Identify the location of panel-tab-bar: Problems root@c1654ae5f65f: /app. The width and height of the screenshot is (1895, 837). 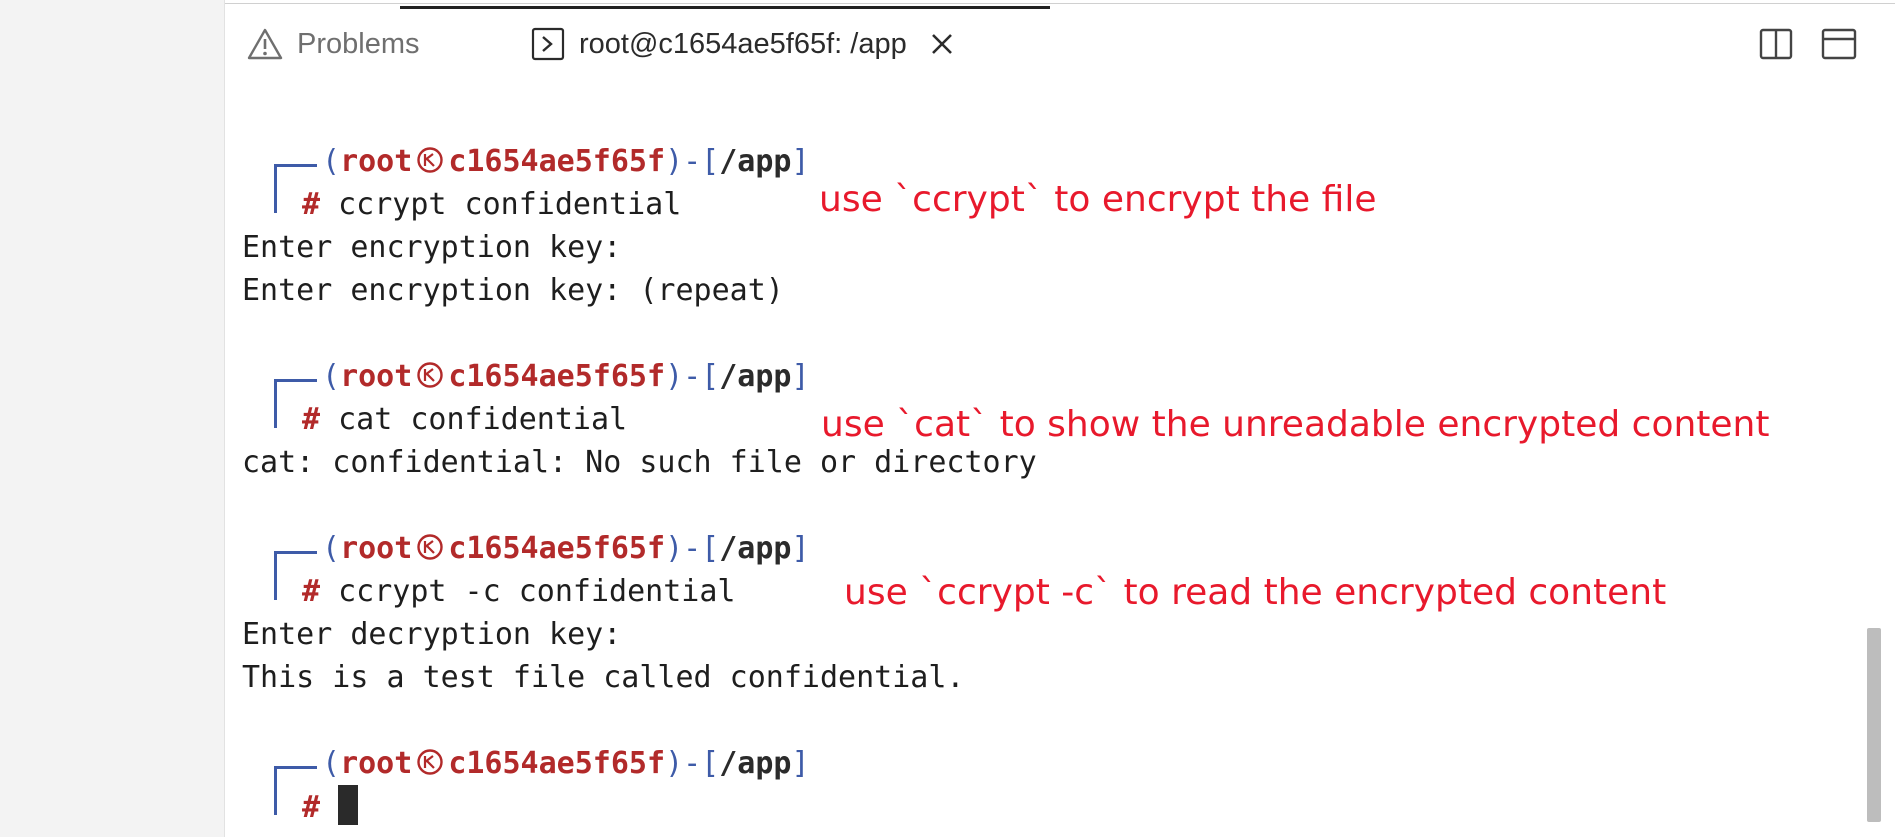
(1060, 42).